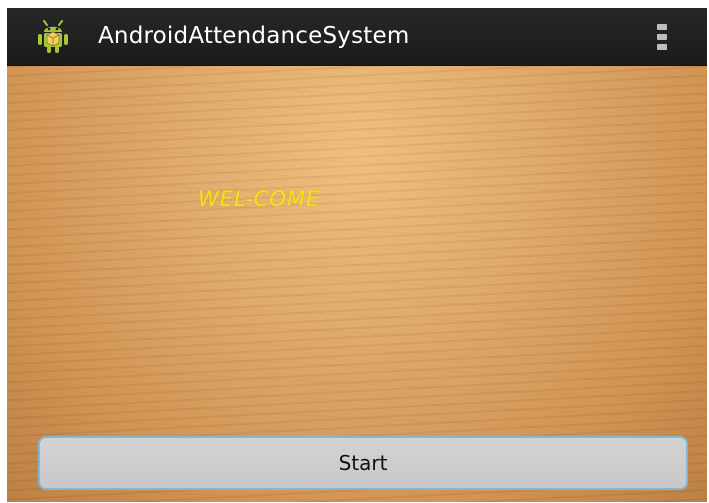 The height and width of the screenshot is (503, 709). Describe the element at coordinates (662, 37) in the screenshot. I see `overflow-menu-icon` at that location.